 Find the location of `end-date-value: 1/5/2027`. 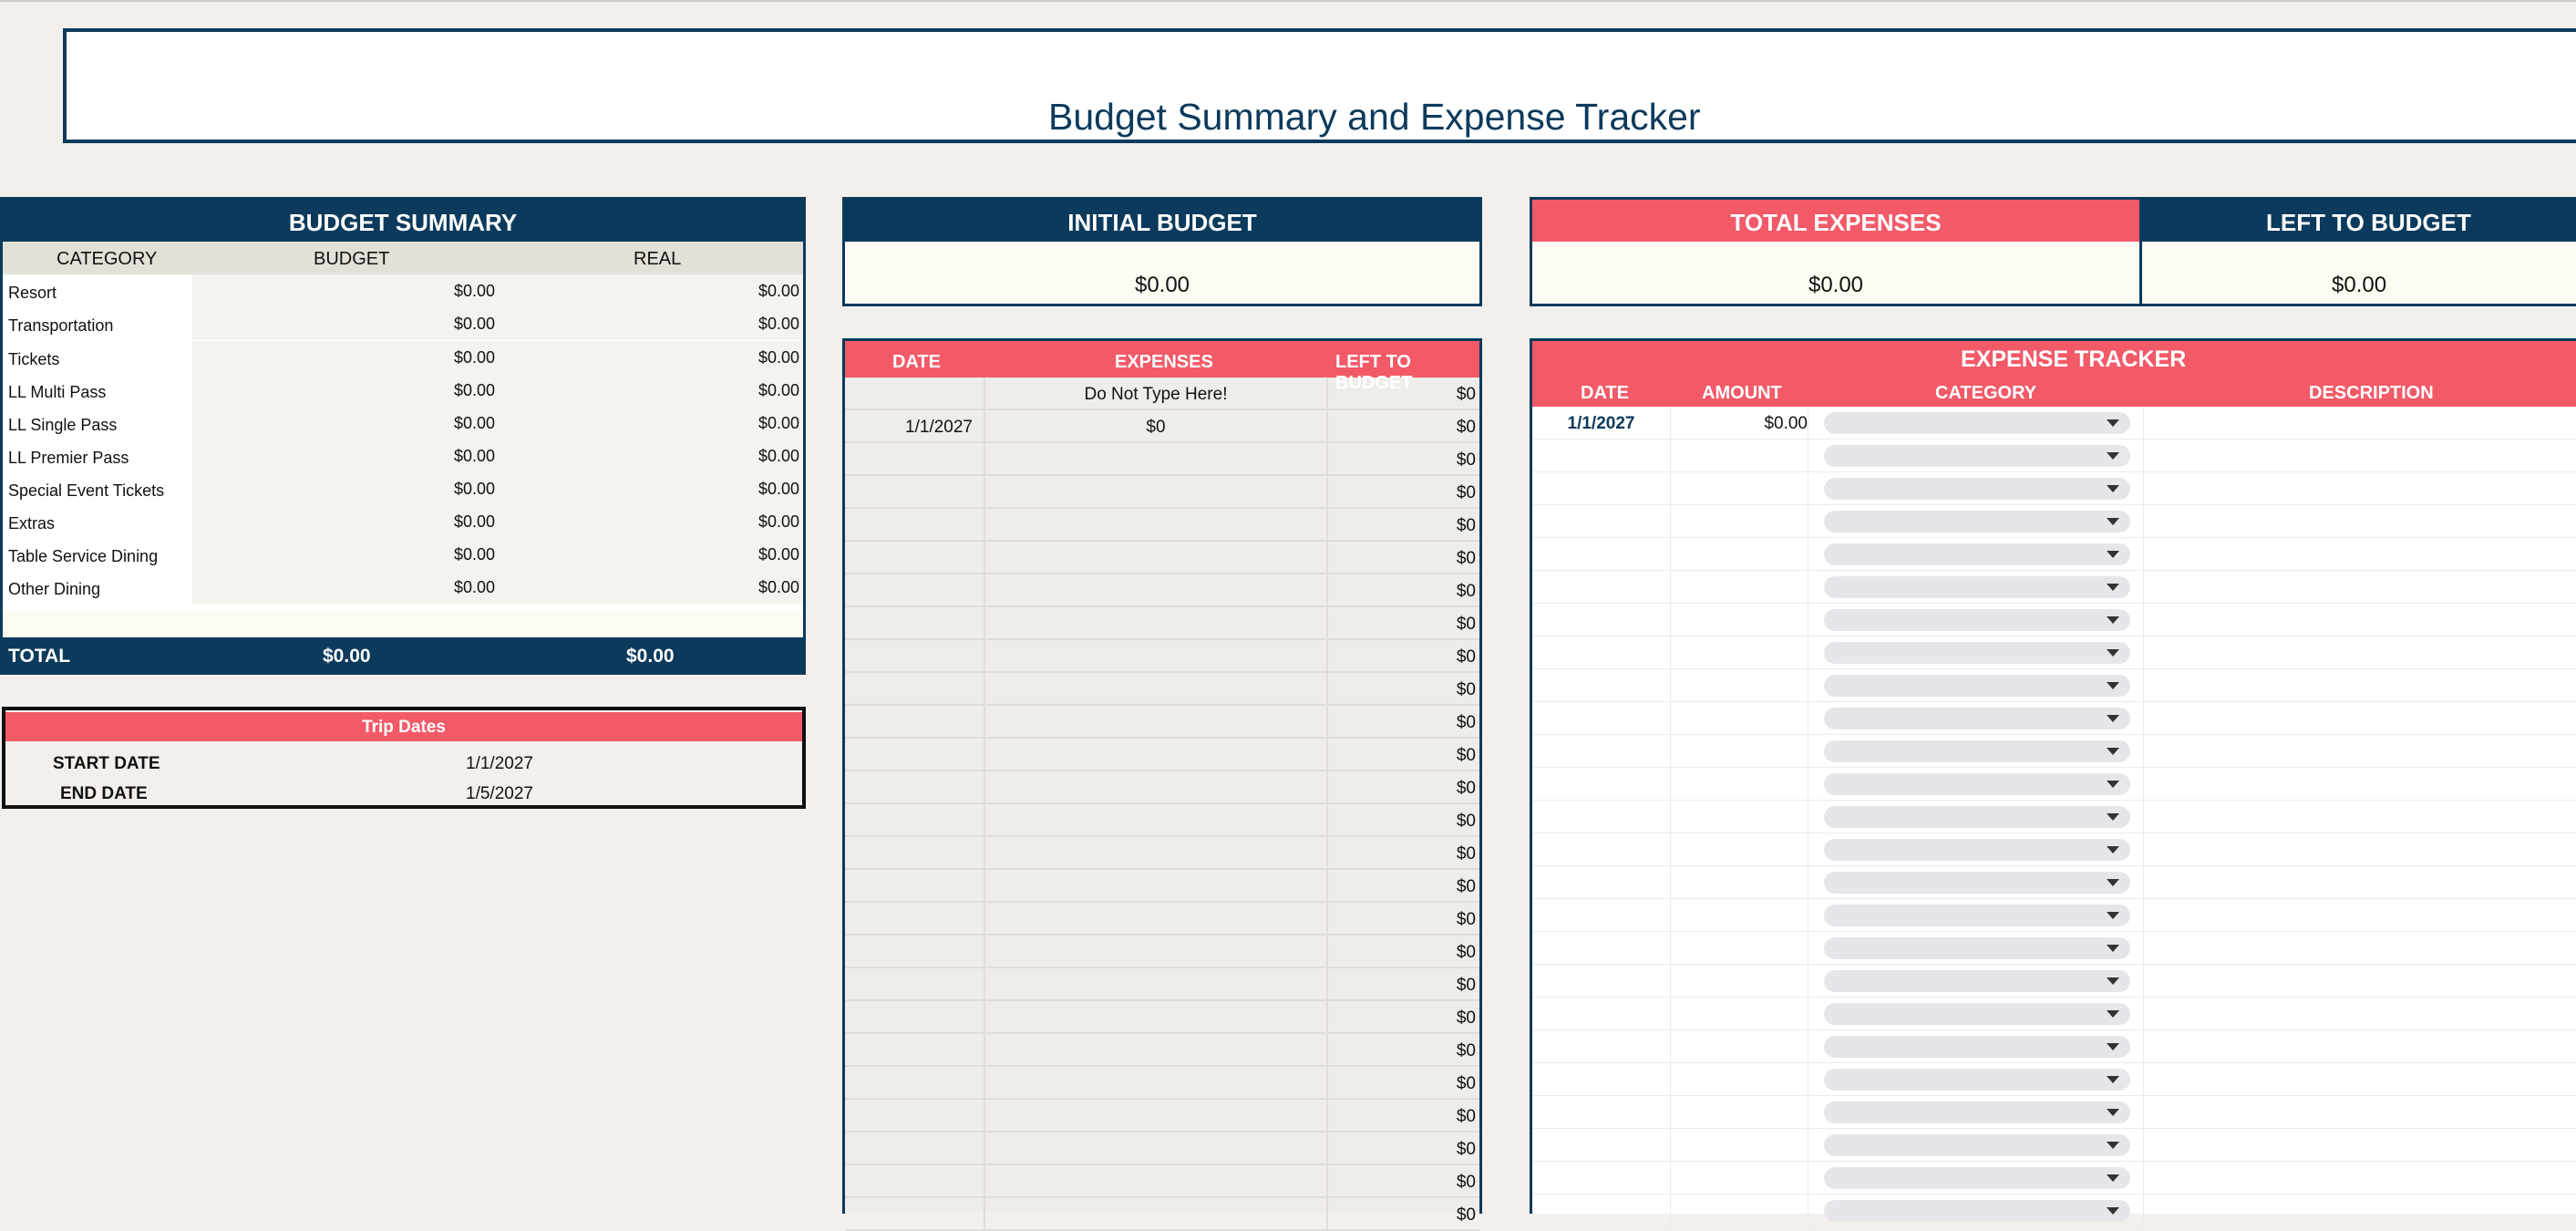

end-date-value: 1/5/2027 is located at coordinates (499, 794).